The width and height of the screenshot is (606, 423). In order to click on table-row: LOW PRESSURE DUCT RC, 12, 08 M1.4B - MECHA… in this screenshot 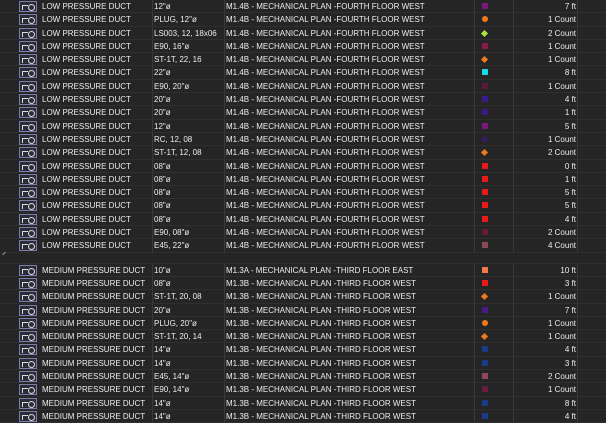, I will do `click(303, 139)`.